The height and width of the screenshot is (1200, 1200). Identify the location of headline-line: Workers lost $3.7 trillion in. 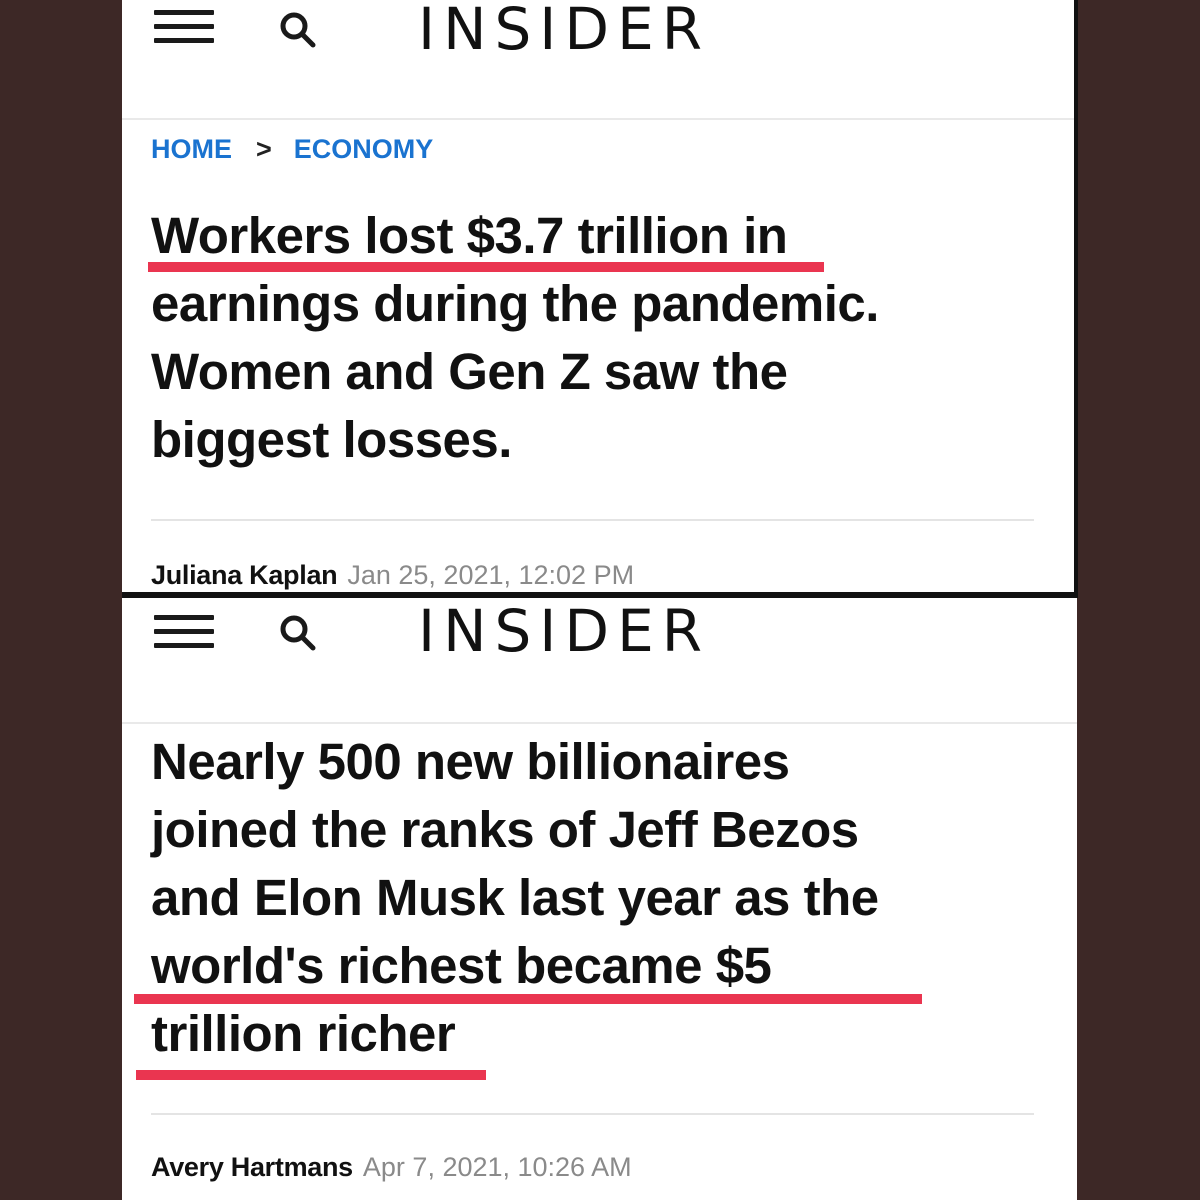
(469, 235).